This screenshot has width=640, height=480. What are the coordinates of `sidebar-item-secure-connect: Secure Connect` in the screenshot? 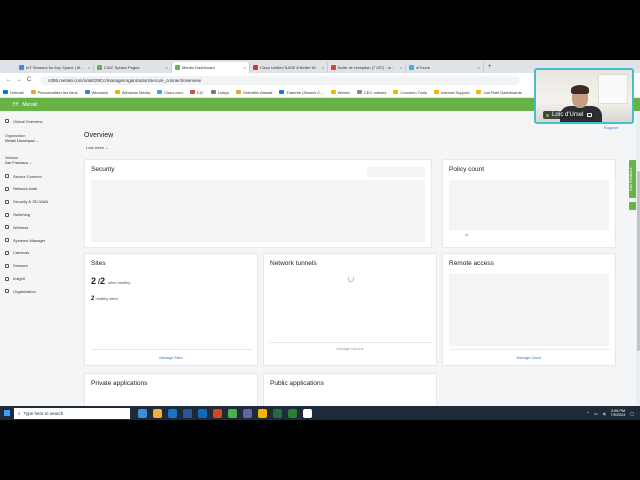 It's located at (39, 176).